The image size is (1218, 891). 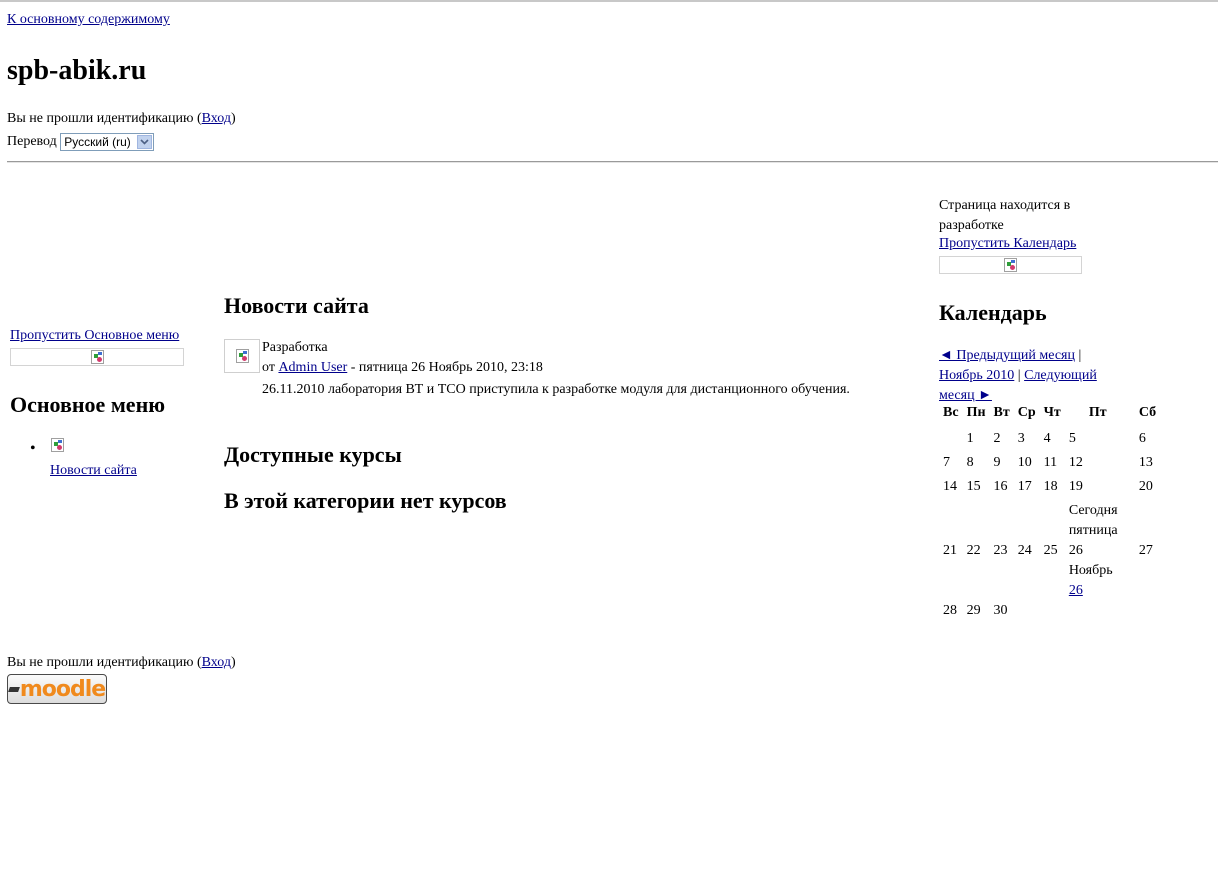 What do you see at coordinates (973, 550) in the screenshot?
I see `calendar-day: 22` at bounding box center [973, 550].